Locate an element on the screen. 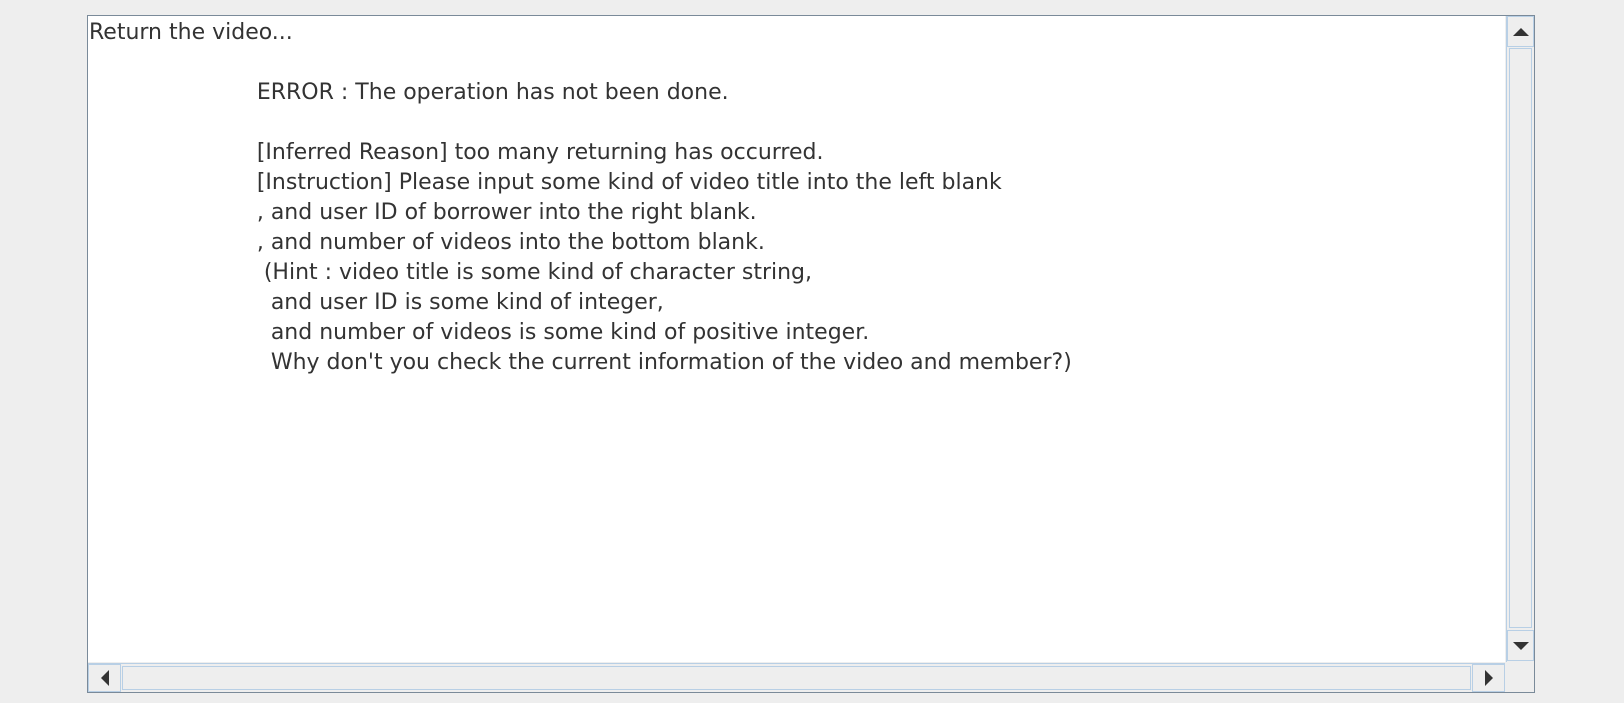 This screenshot has height=703, width=1624. triangle-down-icon is located at coordinates (1520, 645).